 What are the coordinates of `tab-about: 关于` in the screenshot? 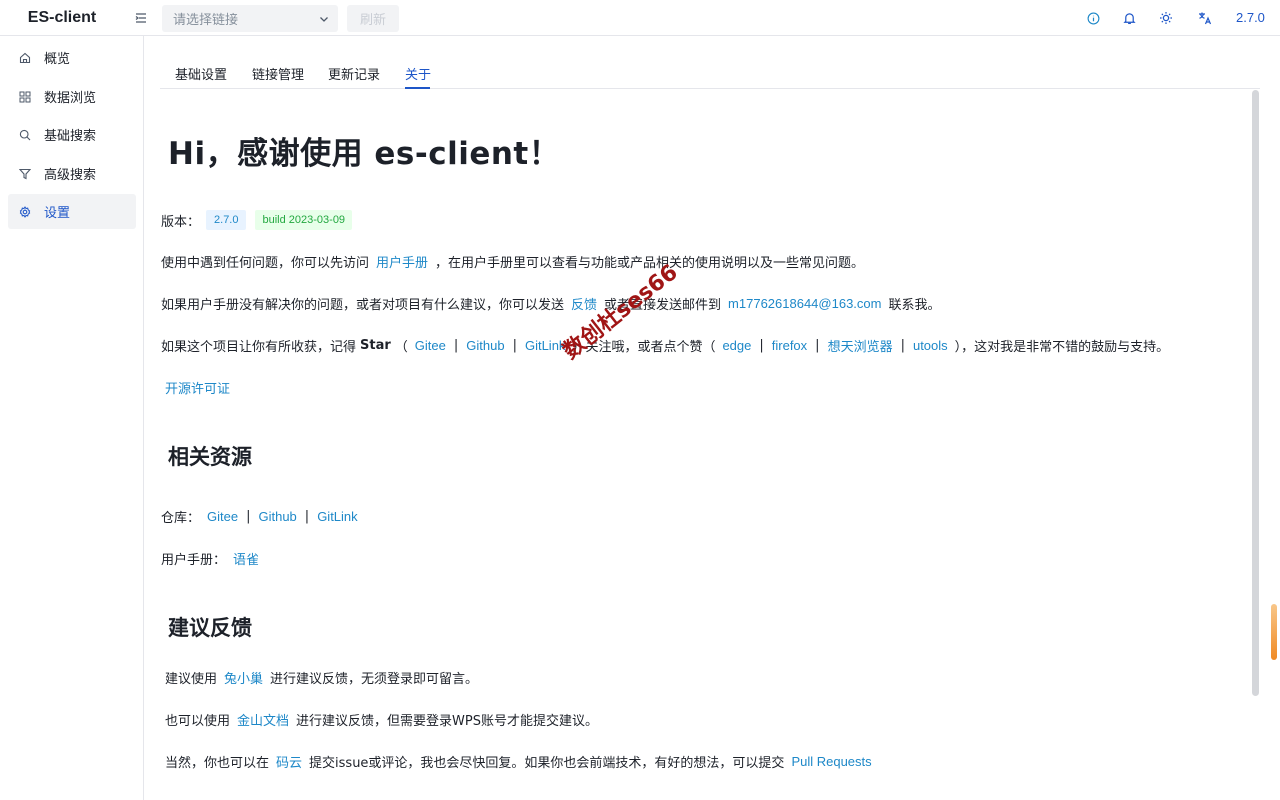 It's located at (418, 73).